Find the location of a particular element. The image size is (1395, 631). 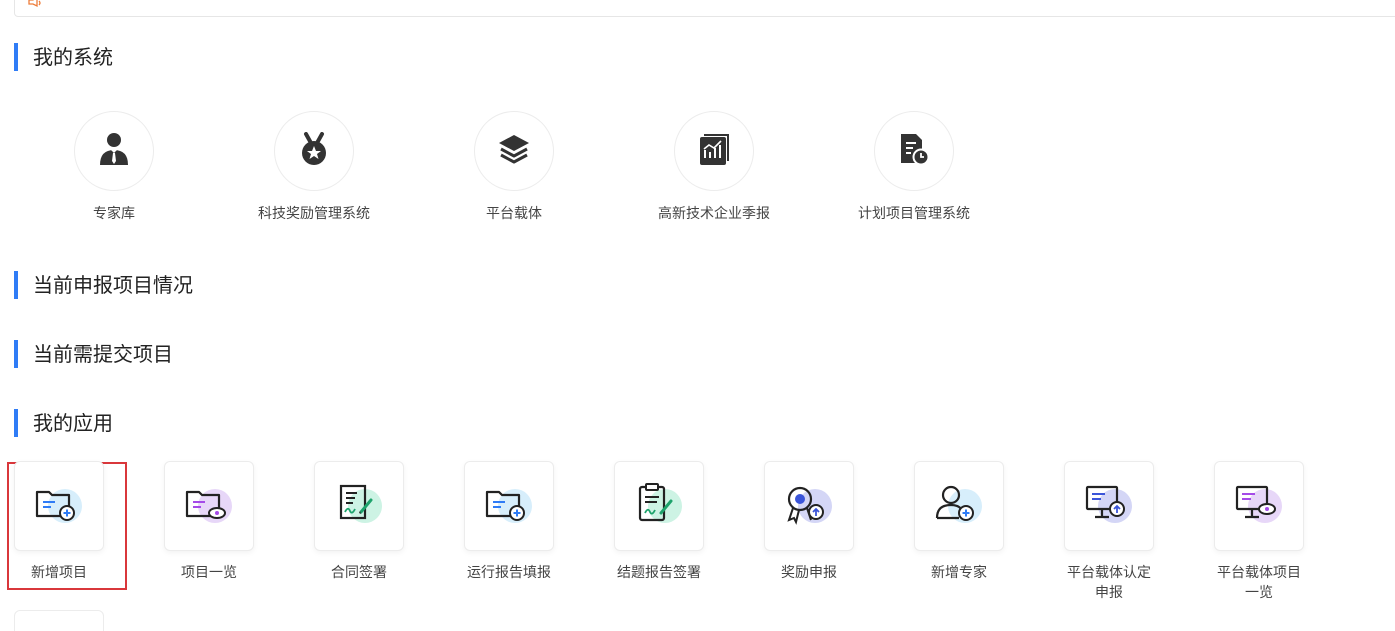

section-title-pending-submit: 当前需提交项目 is located at coordinates (93, 354).